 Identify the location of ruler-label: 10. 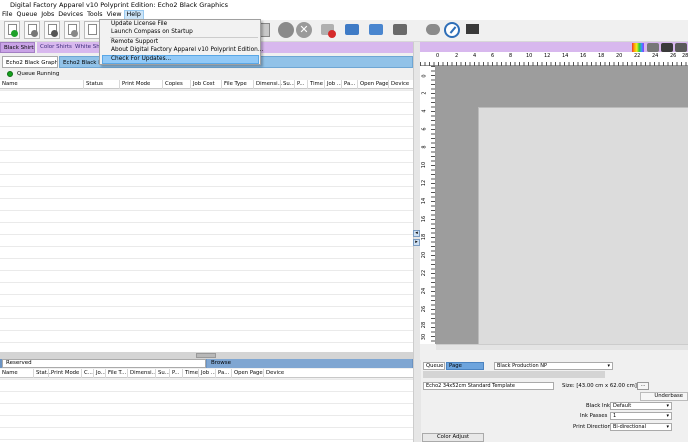
(424, 165).